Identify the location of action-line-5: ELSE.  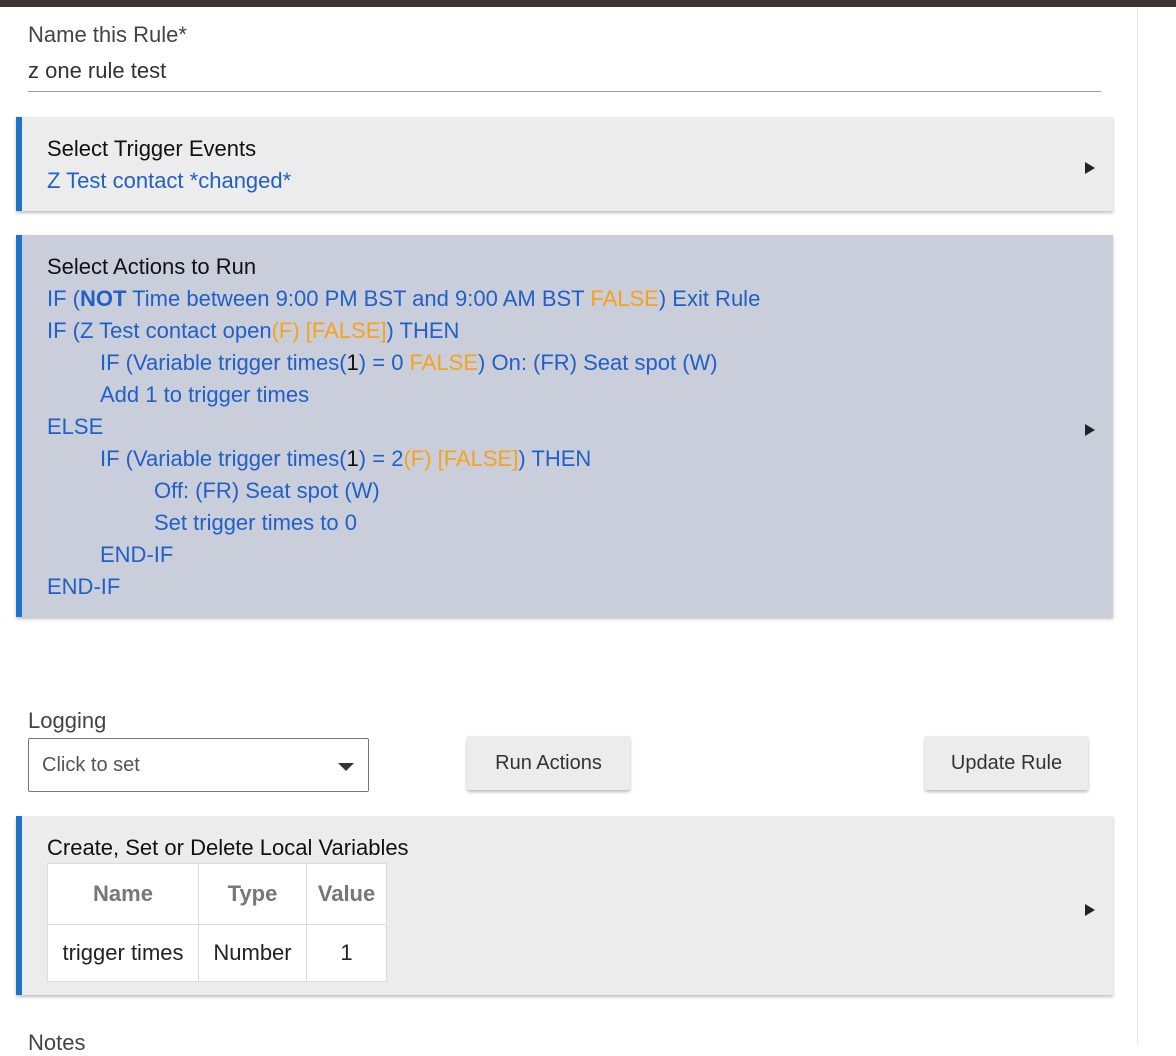
(75, 426).